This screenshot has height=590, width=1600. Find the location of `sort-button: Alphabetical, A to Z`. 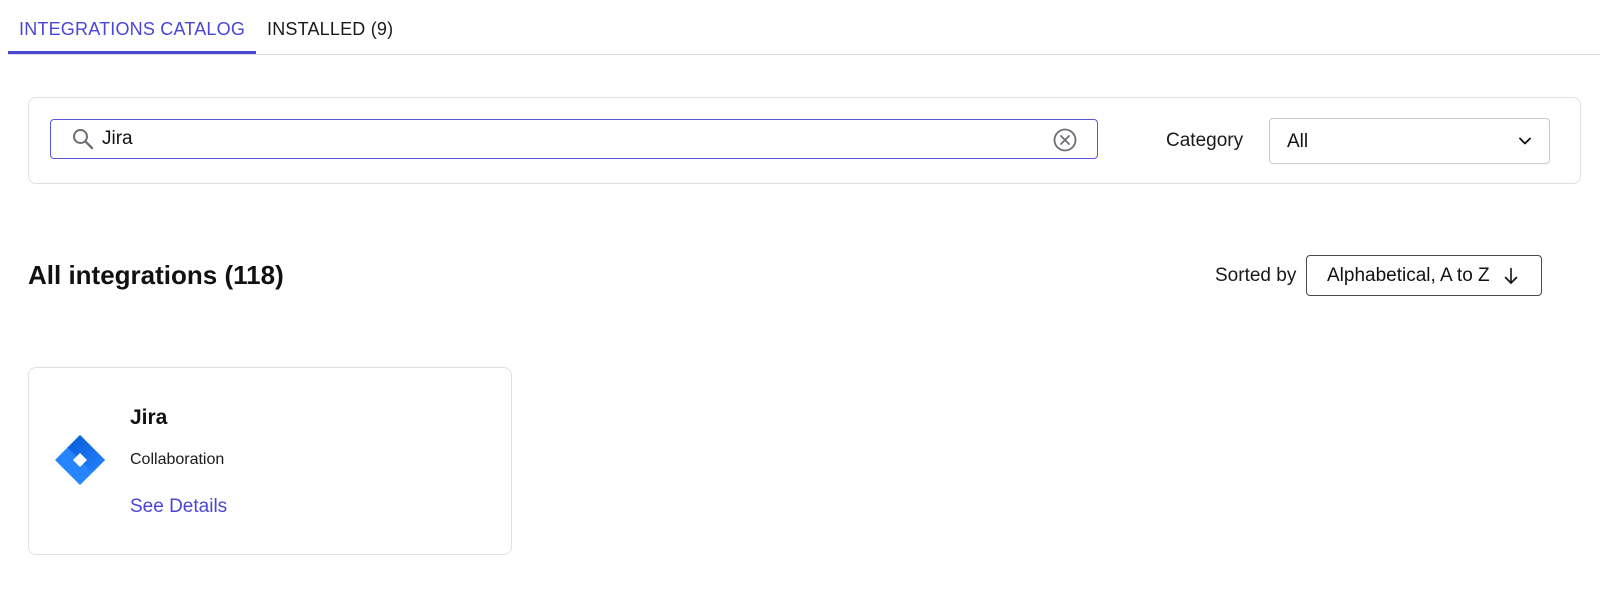

sort-button: Alphabetical, A to Z is located at coordinates (1424, 275).